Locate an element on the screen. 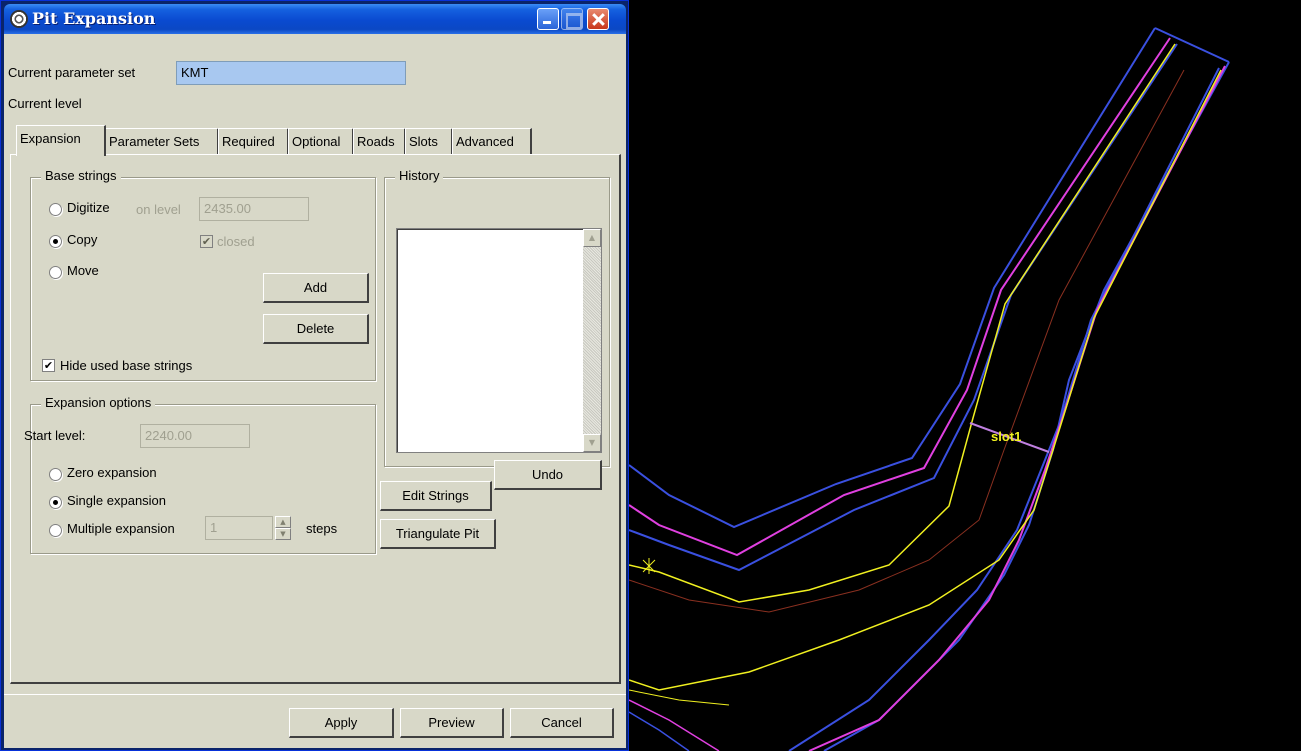 This screenshot has height=751, width=1301. add-button: Add is located at coordinates (316, 288).